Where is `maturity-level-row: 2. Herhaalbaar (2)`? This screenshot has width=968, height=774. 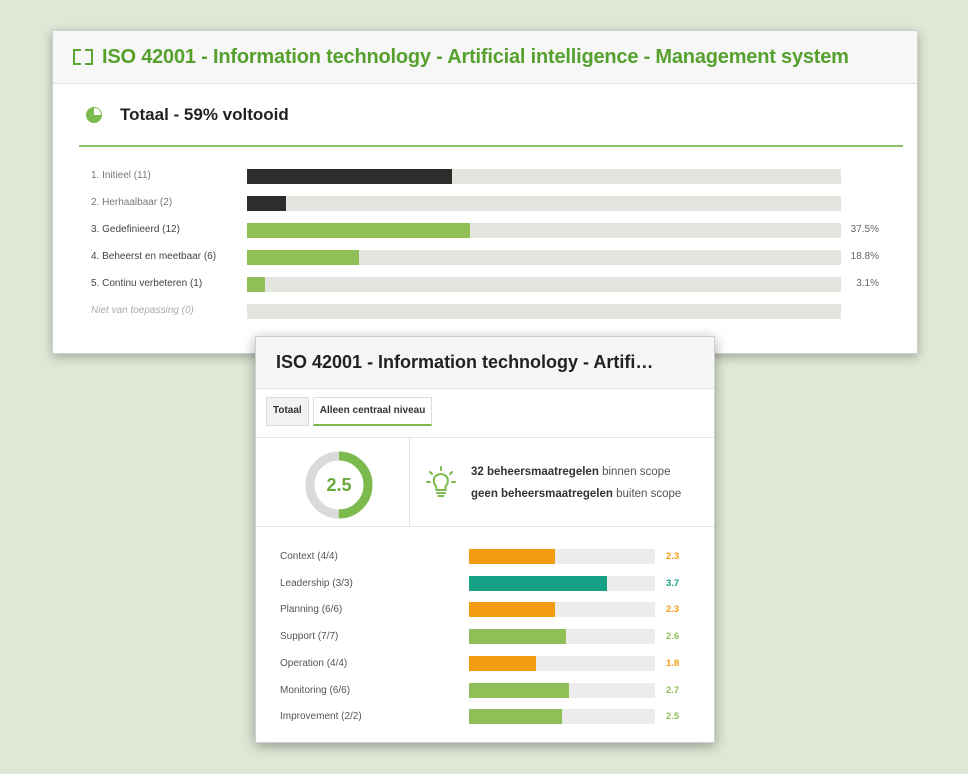
maturity-level-row: 2. Herhaalbaar (2) is located at coordinates (491, 204).